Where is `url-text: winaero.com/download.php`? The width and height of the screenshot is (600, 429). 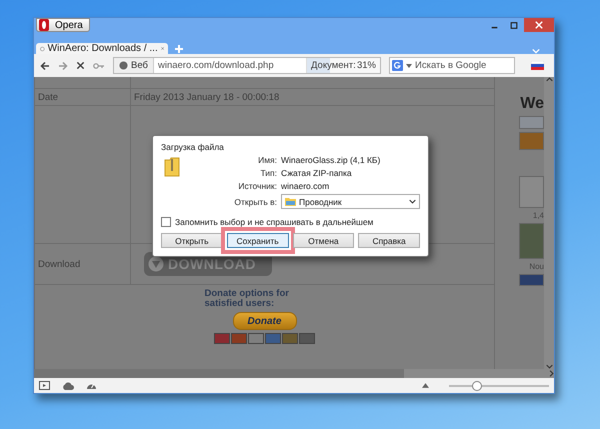 url-text: winaero.com/download.php is located at coordinates (216, 65).